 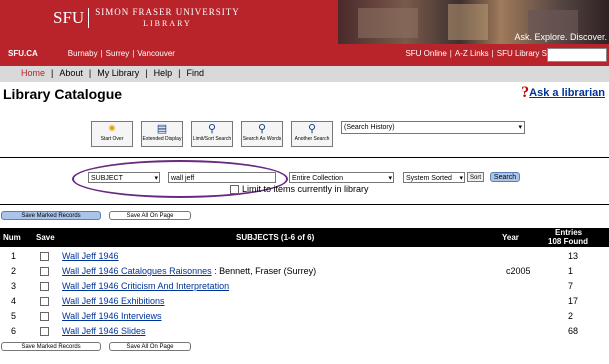 What do you see at coordinates (505, 177) in the screenshot?
I see `search-button: Search` at bounding box center [505, 177].